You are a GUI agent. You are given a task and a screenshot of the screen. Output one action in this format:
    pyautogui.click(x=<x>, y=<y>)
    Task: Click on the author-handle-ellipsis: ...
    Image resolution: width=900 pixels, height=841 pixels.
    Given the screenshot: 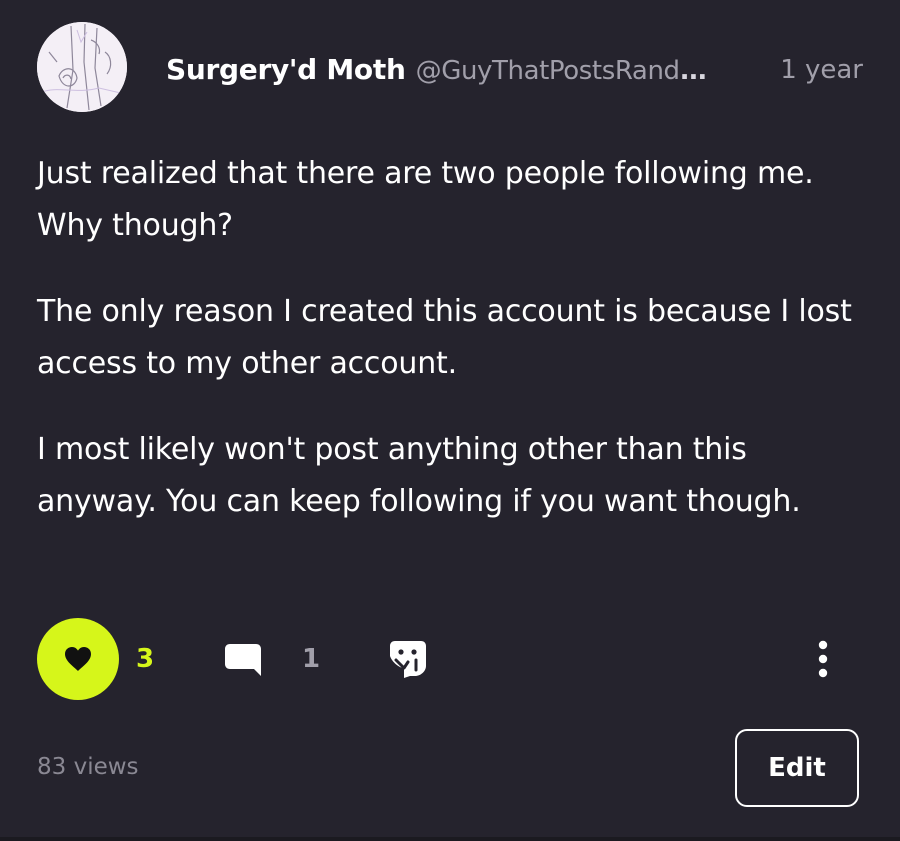 What is the action you would take?
    pyautogui.click(x=693, y=71)
    